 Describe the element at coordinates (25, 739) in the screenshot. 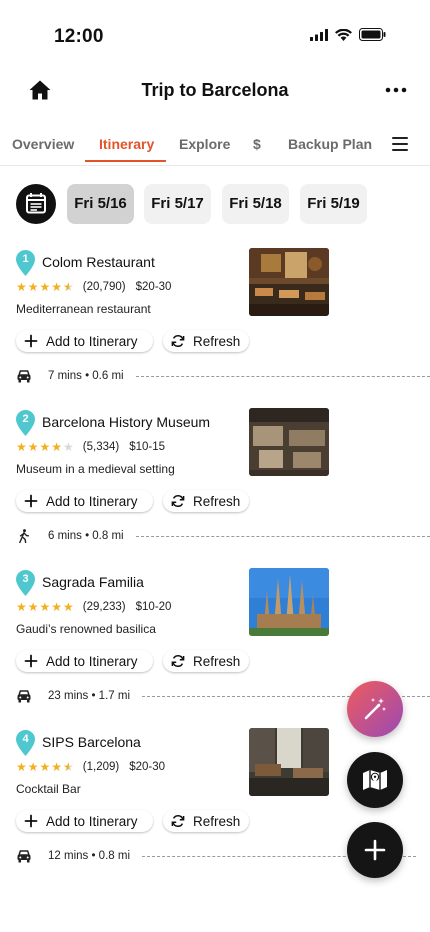

I see `place-number: 4` at that location.